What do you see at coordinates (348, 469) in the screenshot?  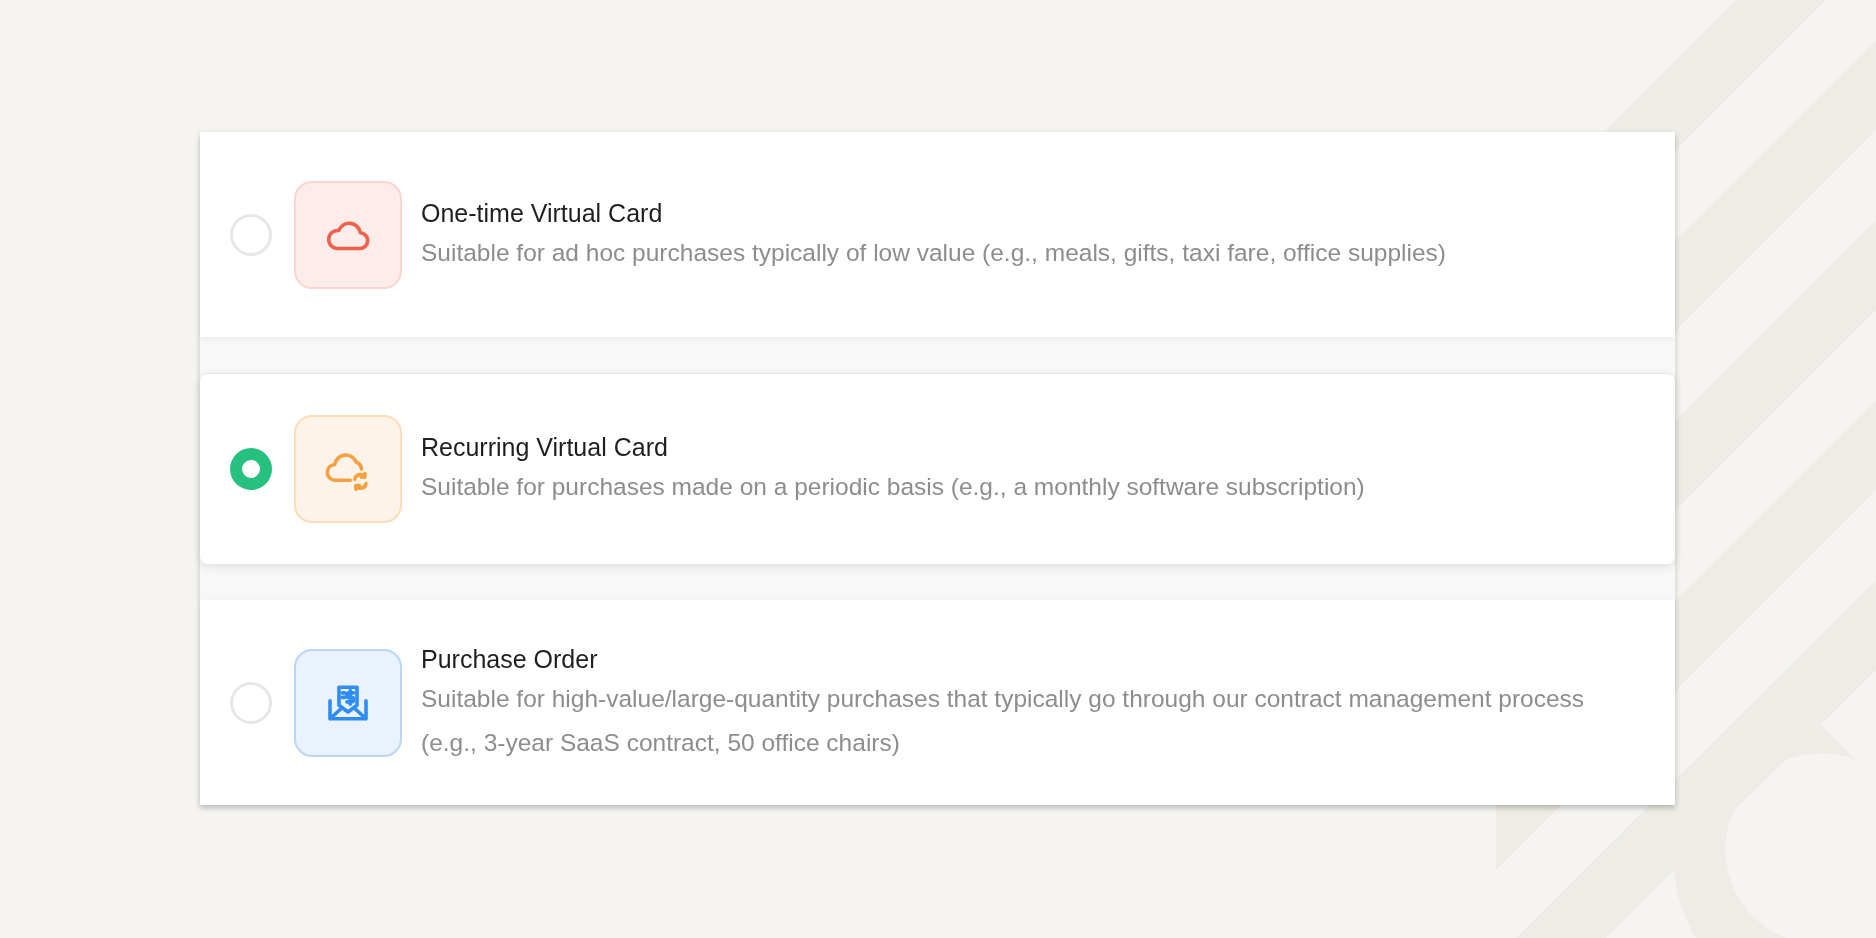 I see `cloud-sync-icon` at bounding box center [348, 469].